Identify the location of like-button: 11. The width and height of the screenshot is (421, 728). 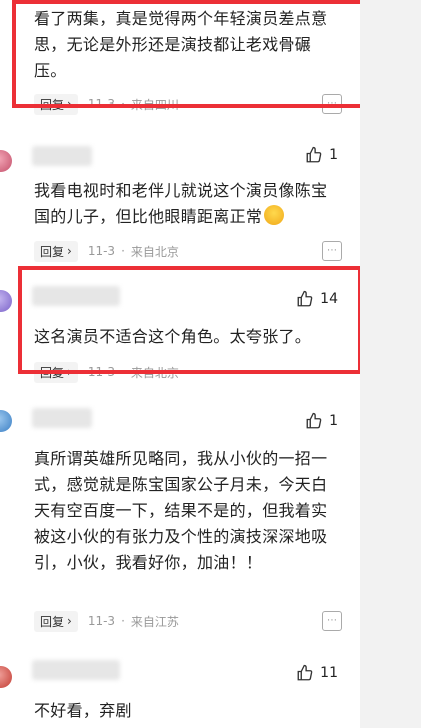
(317, 673).